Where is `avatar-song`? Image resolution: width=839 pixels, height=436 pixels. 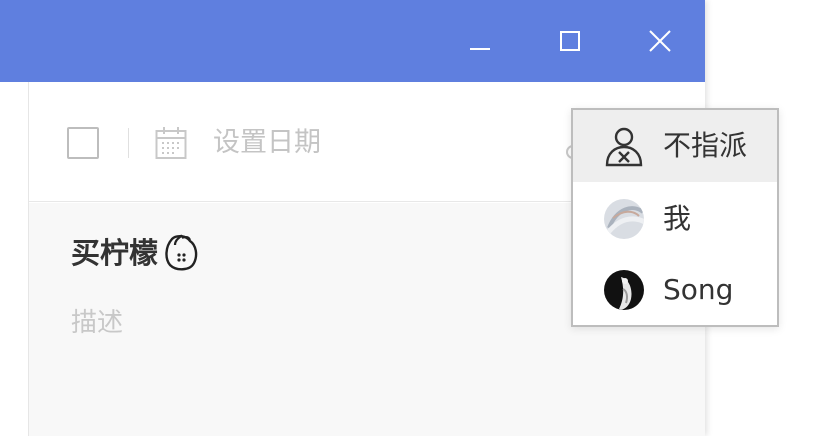
avatar-song is located at coordinates (624, 290).